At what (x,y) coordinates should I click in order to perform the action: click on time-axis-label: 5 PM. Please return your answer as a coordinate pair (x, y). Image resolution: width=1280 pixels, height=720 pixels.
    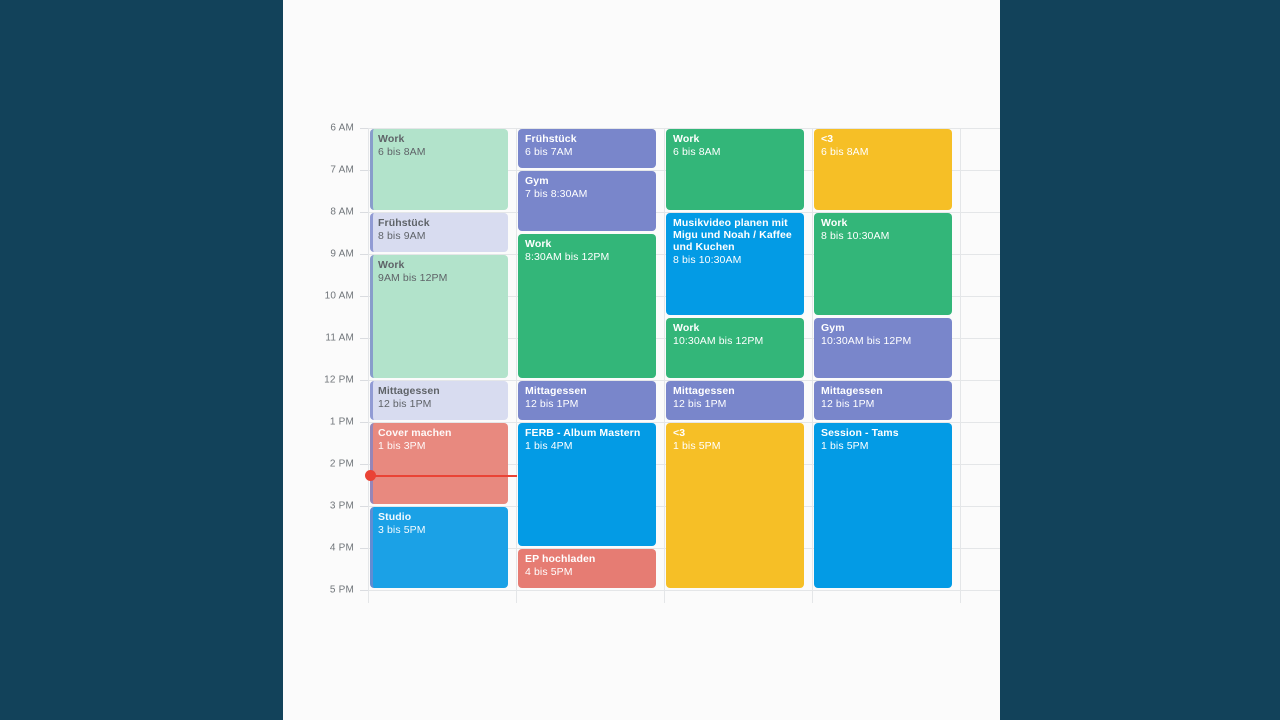
    Looking at the image, I should click on (341, 590).